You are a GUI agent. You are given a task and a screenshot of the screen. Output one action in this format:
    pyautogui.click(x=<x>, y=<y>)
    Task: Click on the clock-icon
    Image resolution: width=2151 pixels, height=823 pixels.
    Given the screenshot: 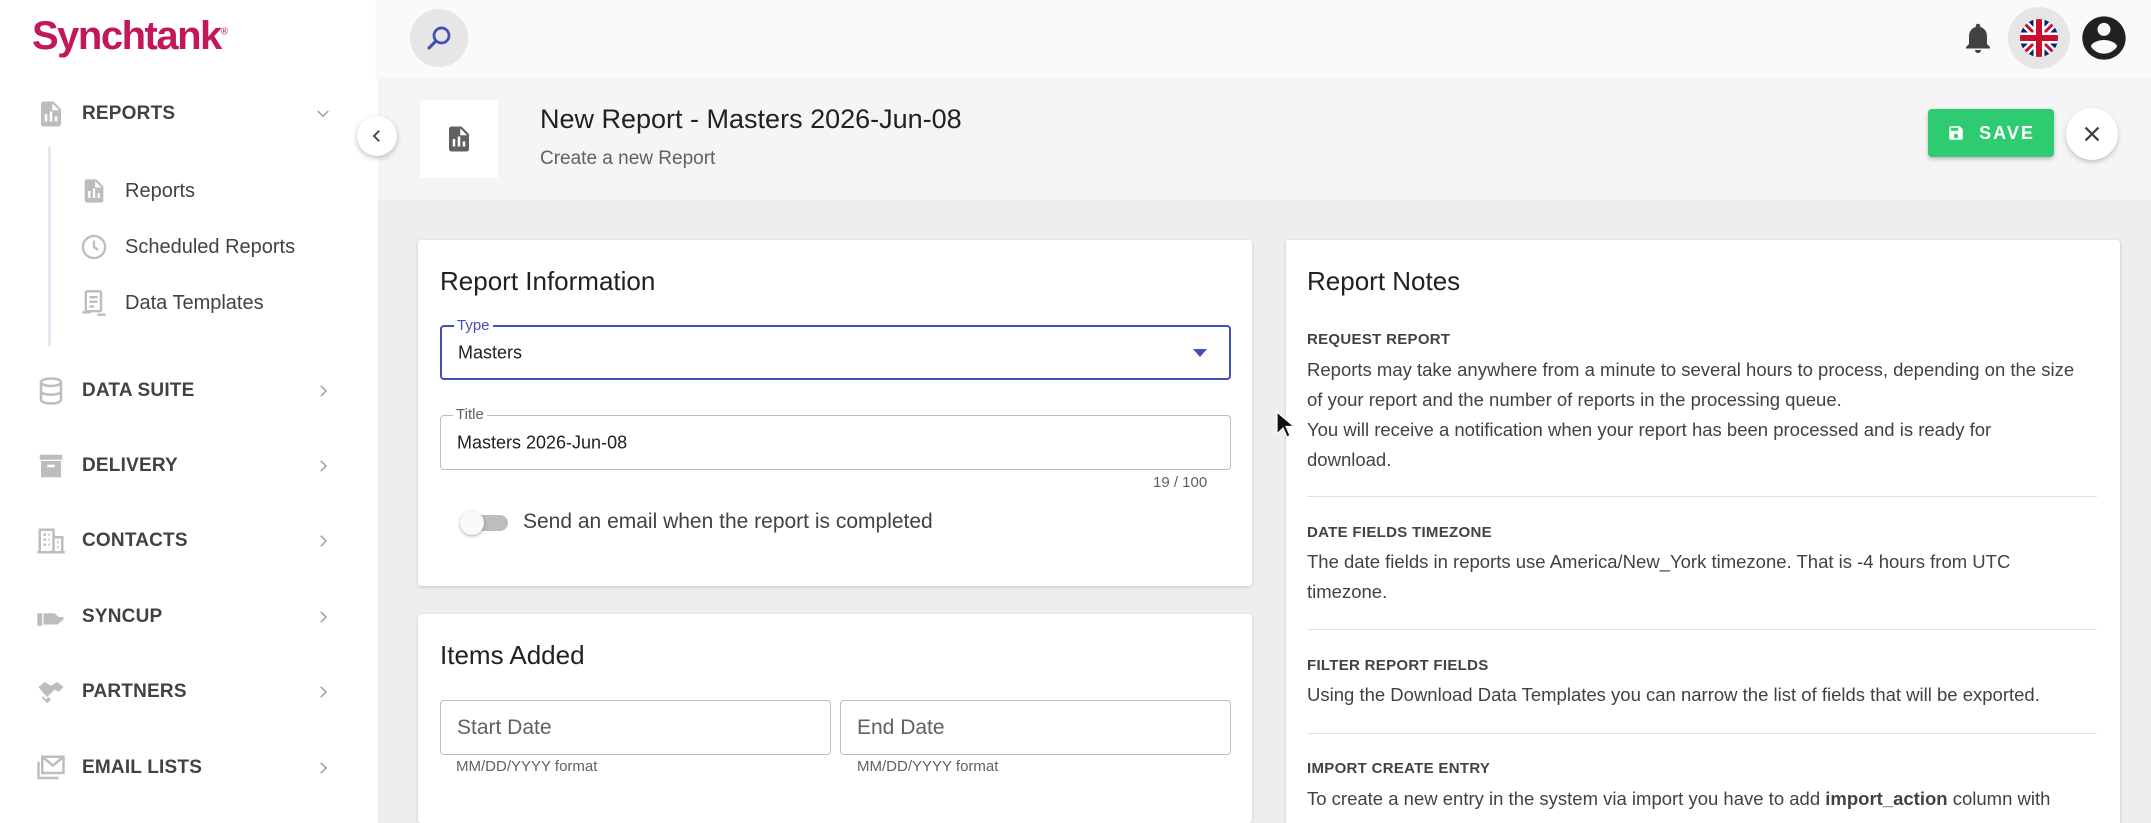 What is the action you would take?
    pyautogui.click(x=94, y=247)
    